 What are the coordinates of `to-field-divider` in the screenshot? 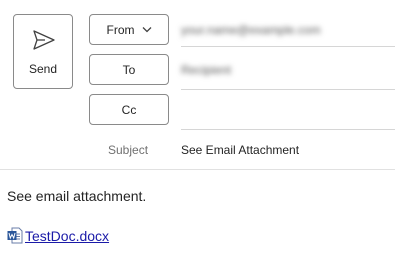 It's located at (288, 89).